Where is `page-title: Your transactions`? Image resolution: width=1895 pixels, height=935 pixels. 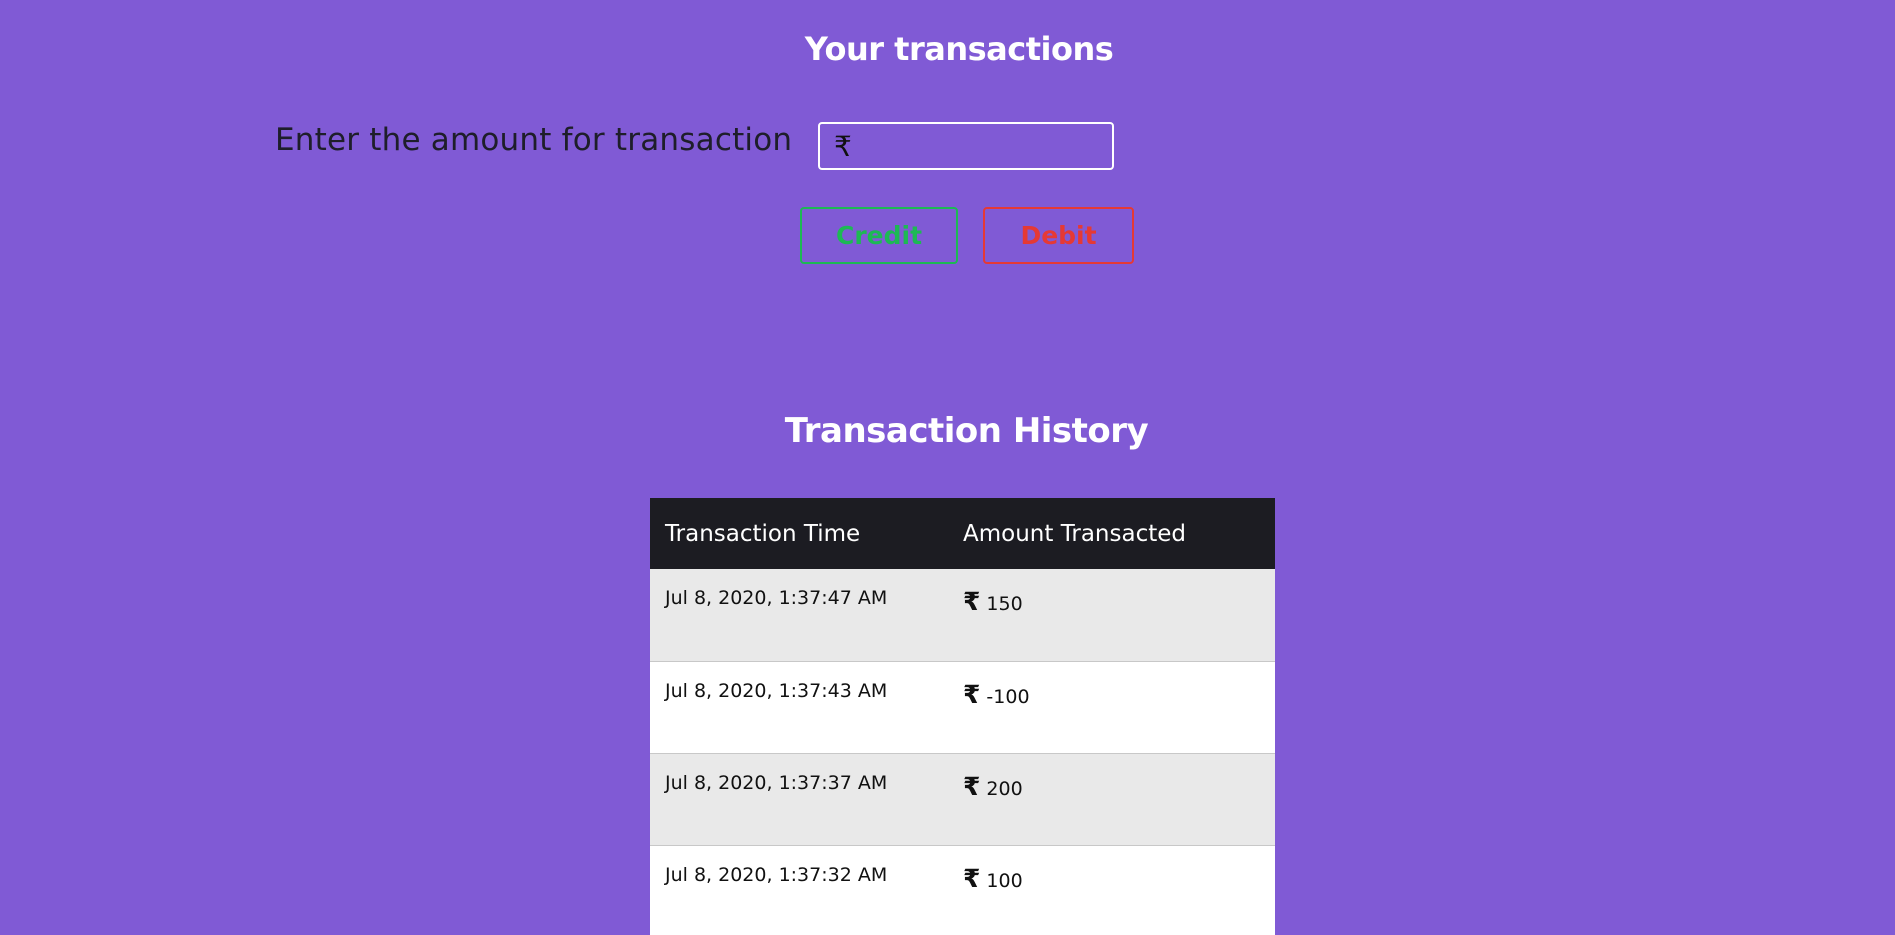
page-title: Your transactions is located at coordinates (959, 49).